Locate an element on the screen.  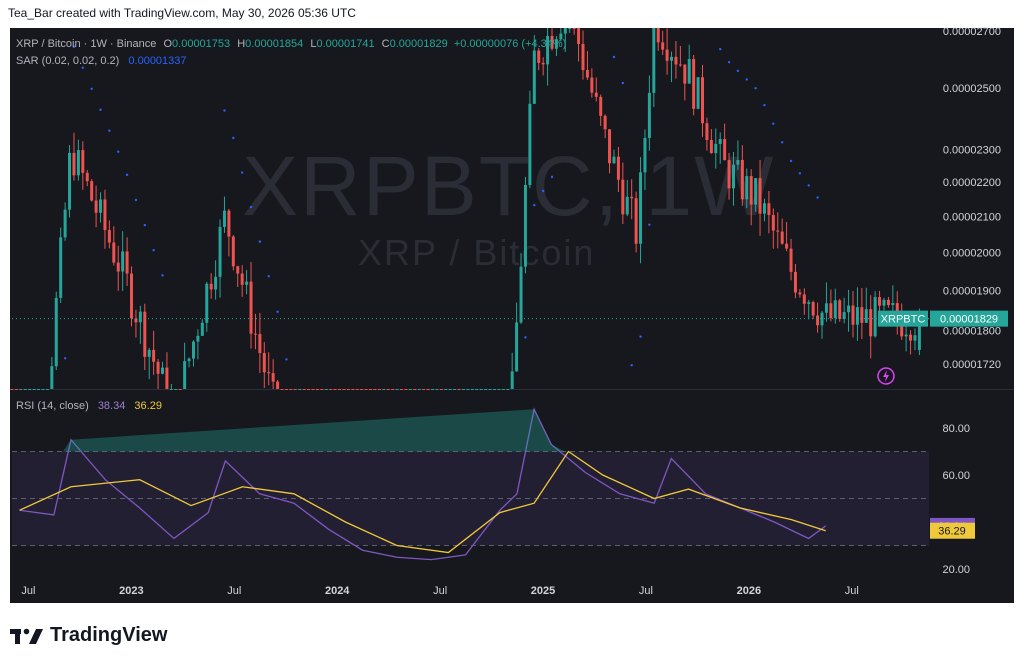
rsi-value: 38.34 is located at coordinates (111, 406).